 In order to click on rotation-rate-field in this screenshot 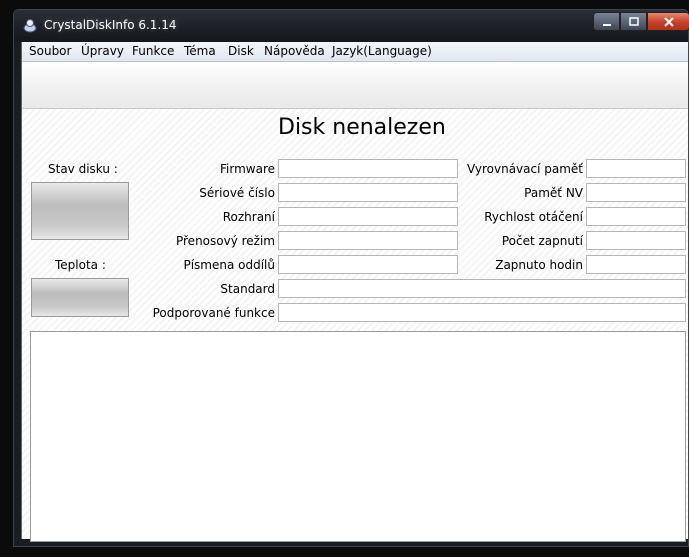, I will do `click(636, 216)`.